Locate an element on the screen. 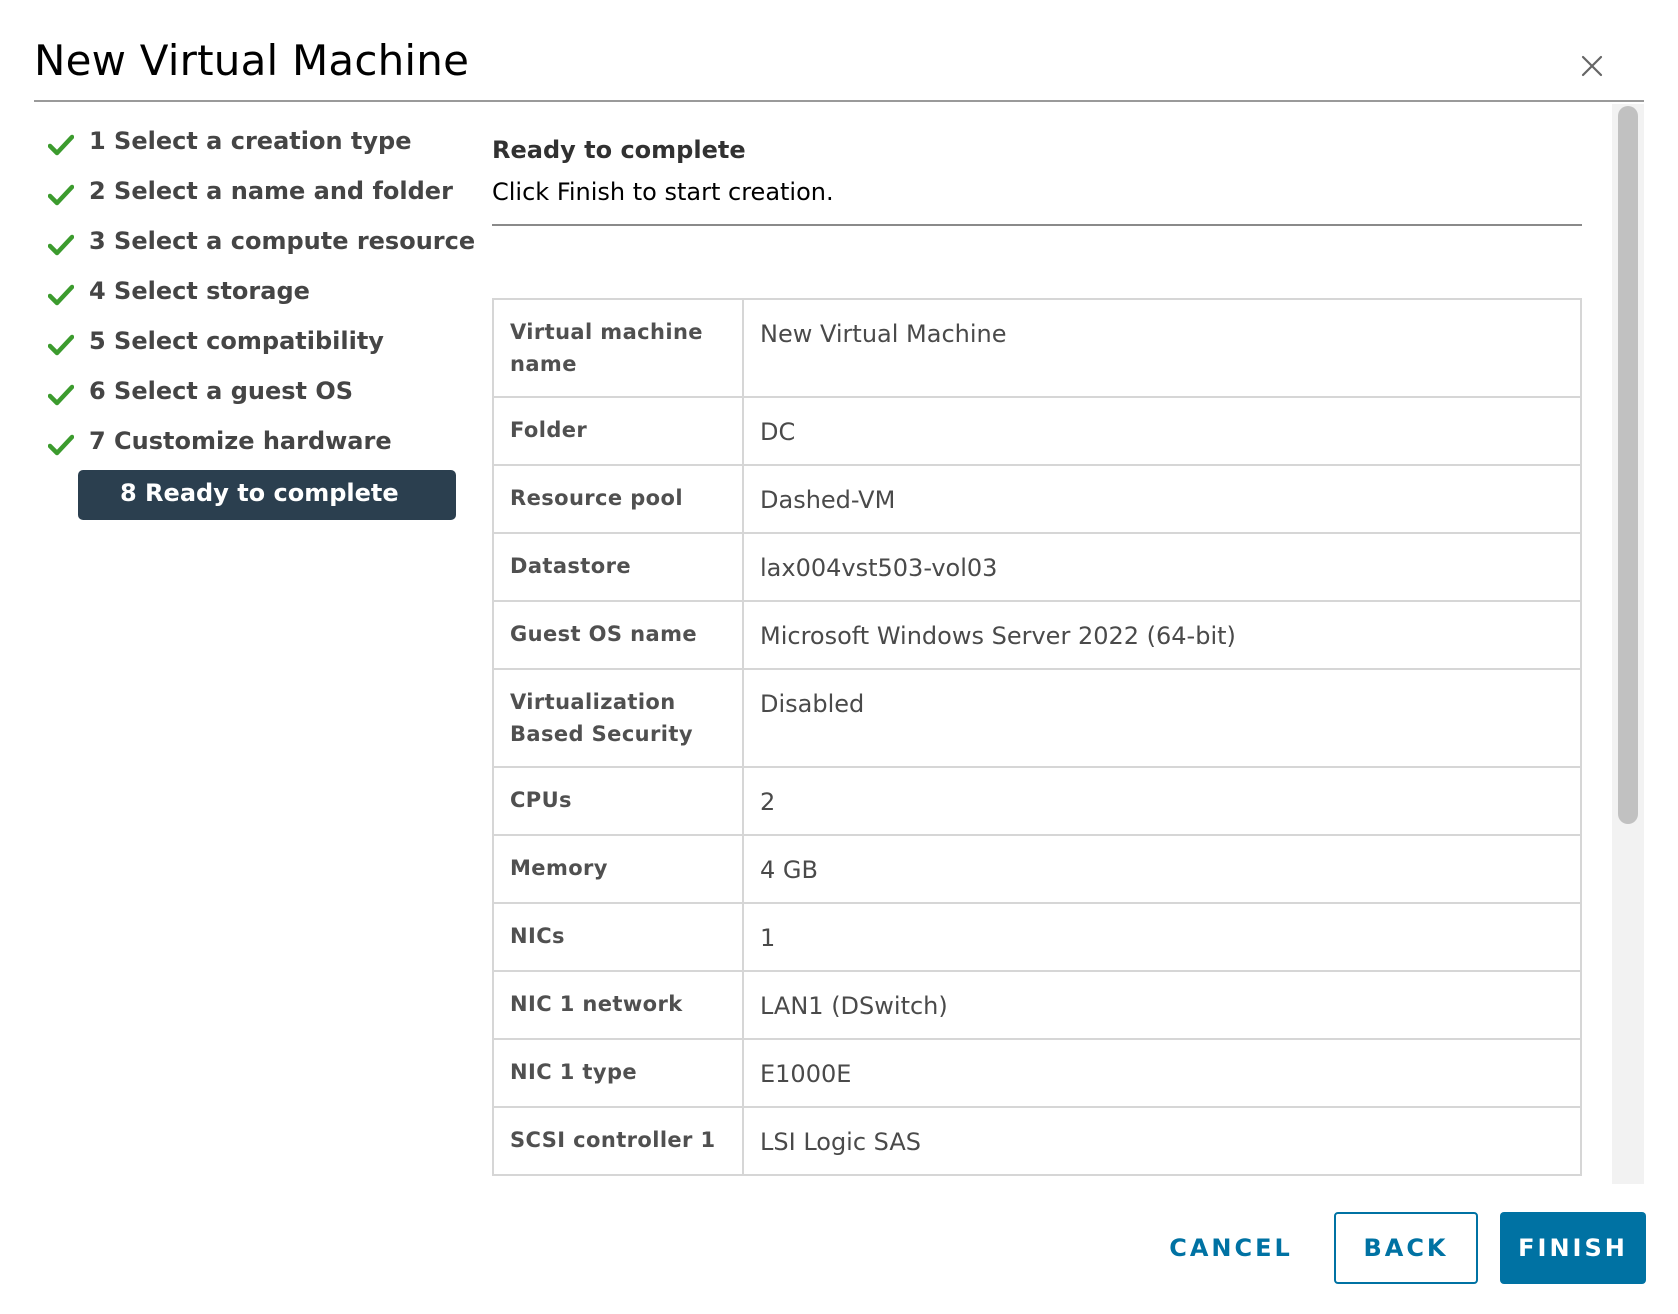  row-key: Guest OS name is located at coordinates (618, 635).